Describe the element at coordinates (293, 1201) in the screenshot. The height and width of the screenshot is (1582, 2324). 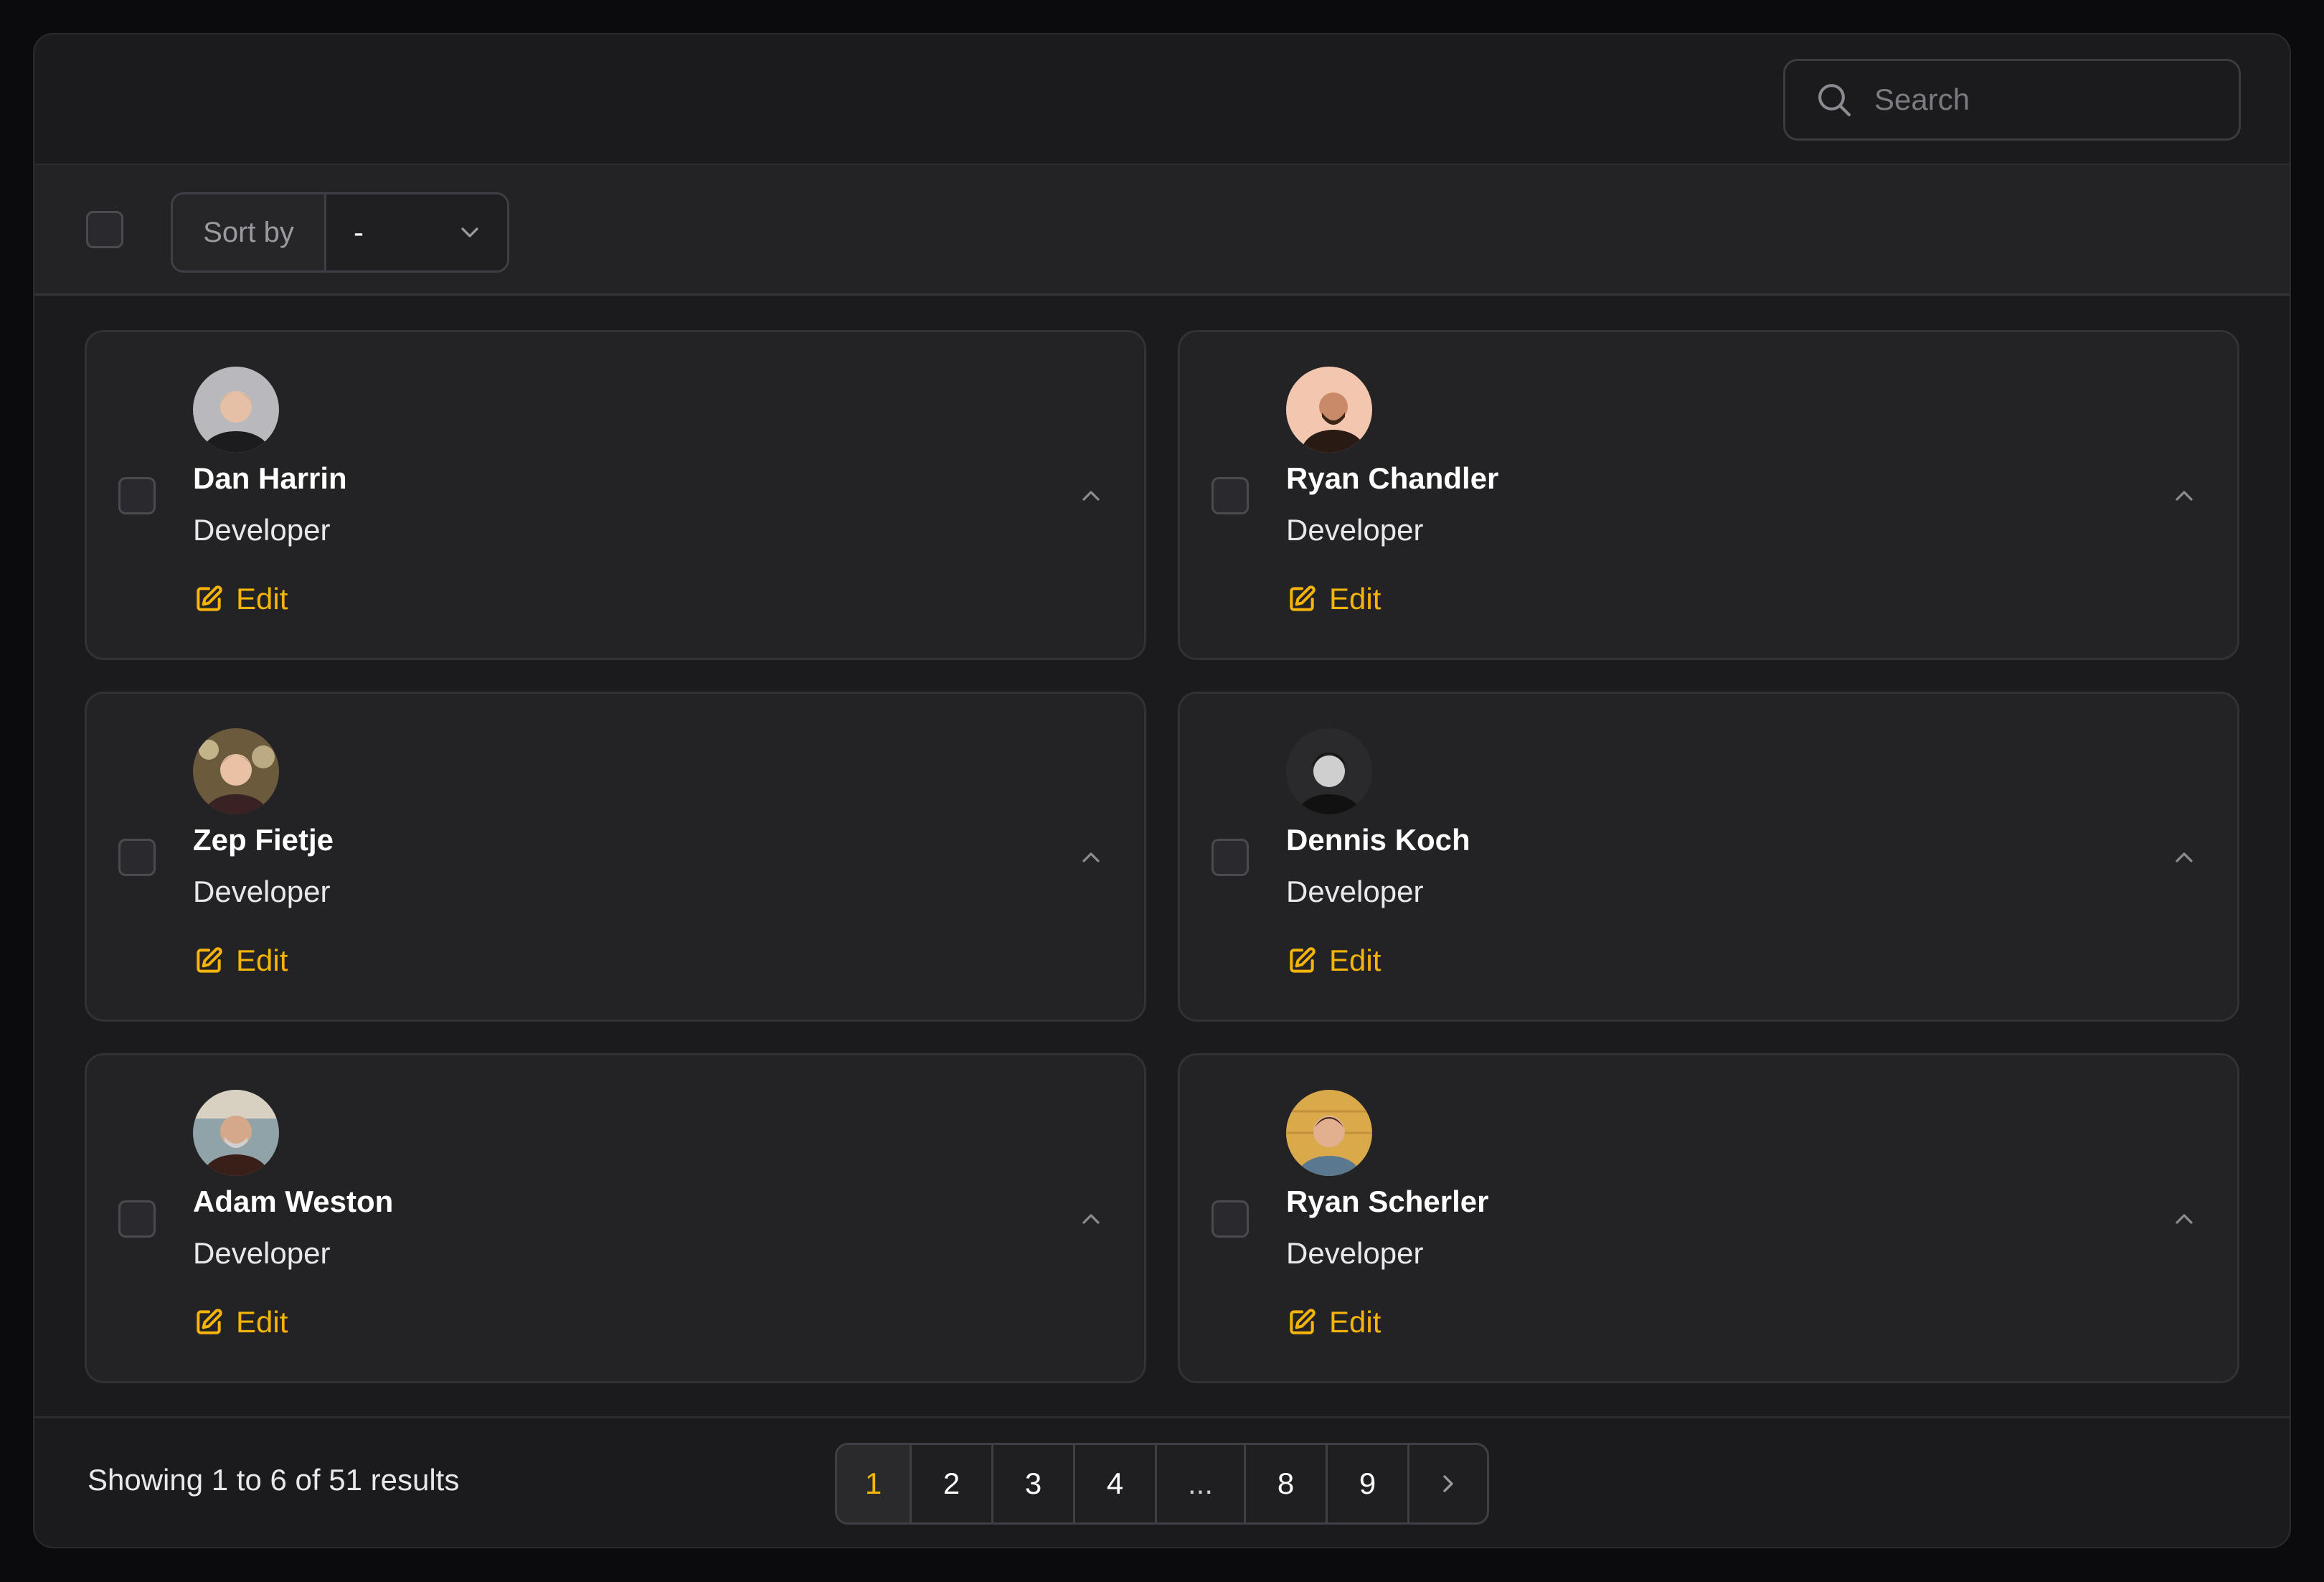
I see `card-name: Adam Weston` at that location.